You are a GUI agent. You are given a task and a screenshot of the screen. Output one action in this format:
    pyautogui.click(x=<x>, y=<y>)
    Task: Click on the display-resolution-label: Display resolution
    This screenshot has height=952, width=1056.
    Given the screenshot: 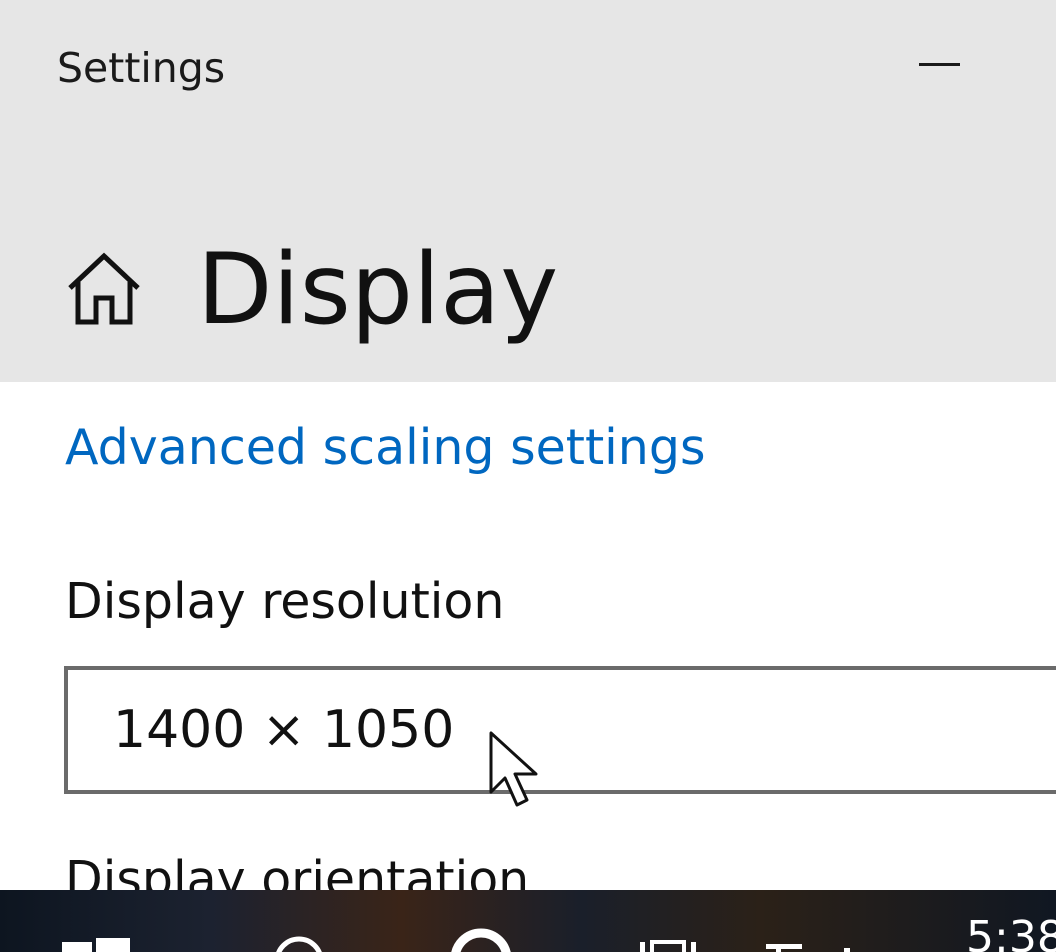 What is the action you would take?
    pyautogui.click(x=285, y=601)
    